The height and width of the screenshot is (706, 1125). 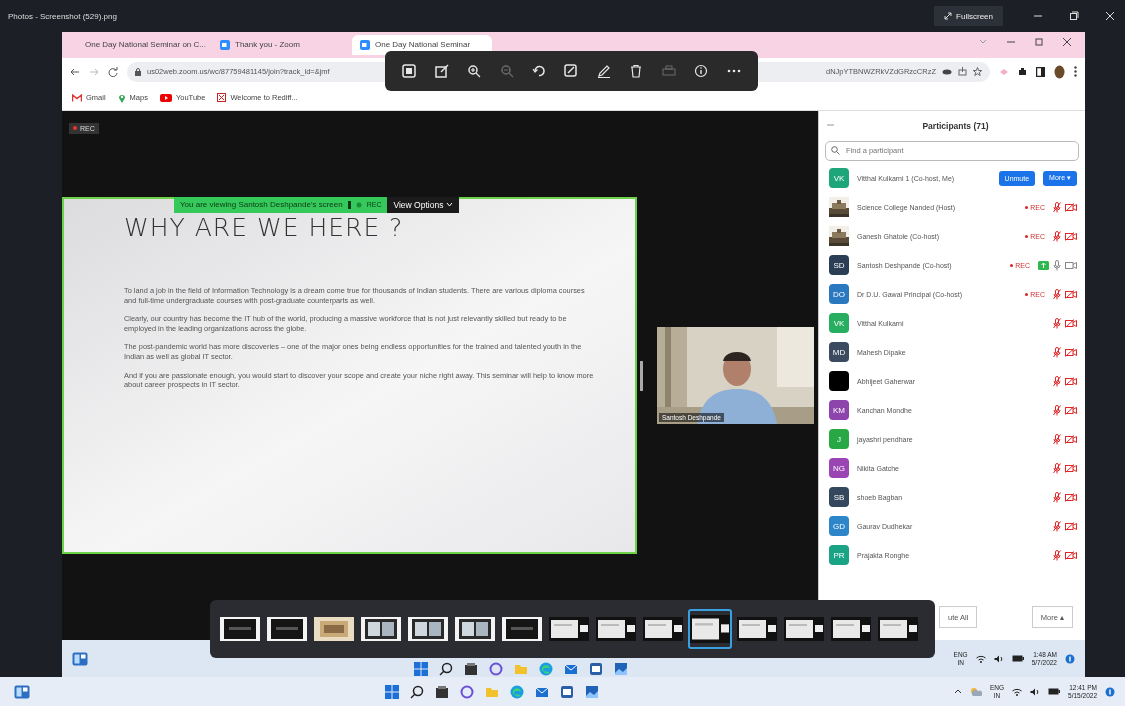 I want to click on eye-icon, so click(x=947, y=71).